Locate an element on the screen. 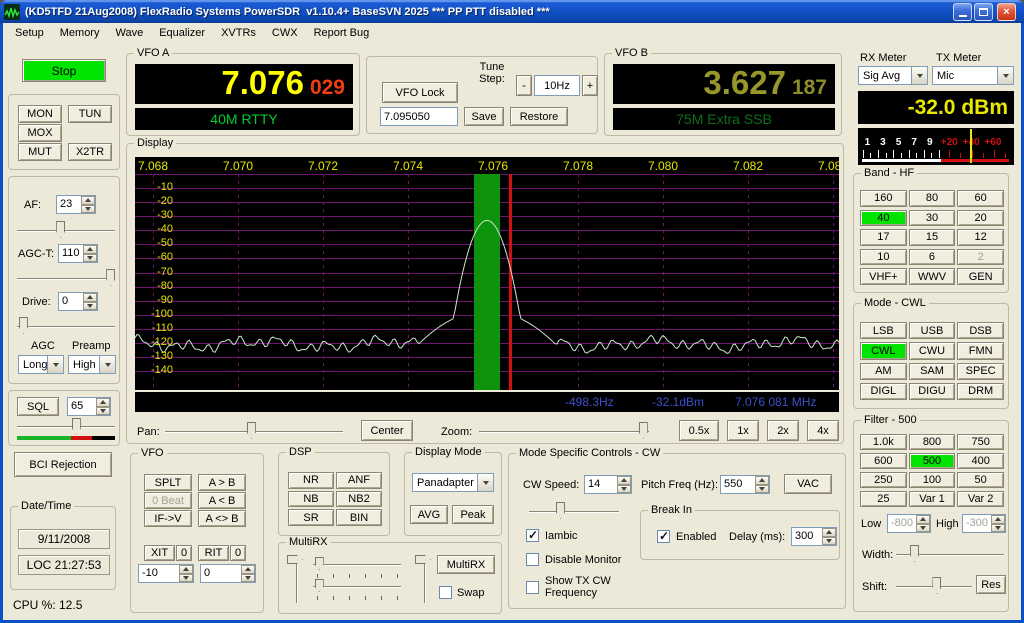  band-60-button: 60 is located at coordinates (980, 198).